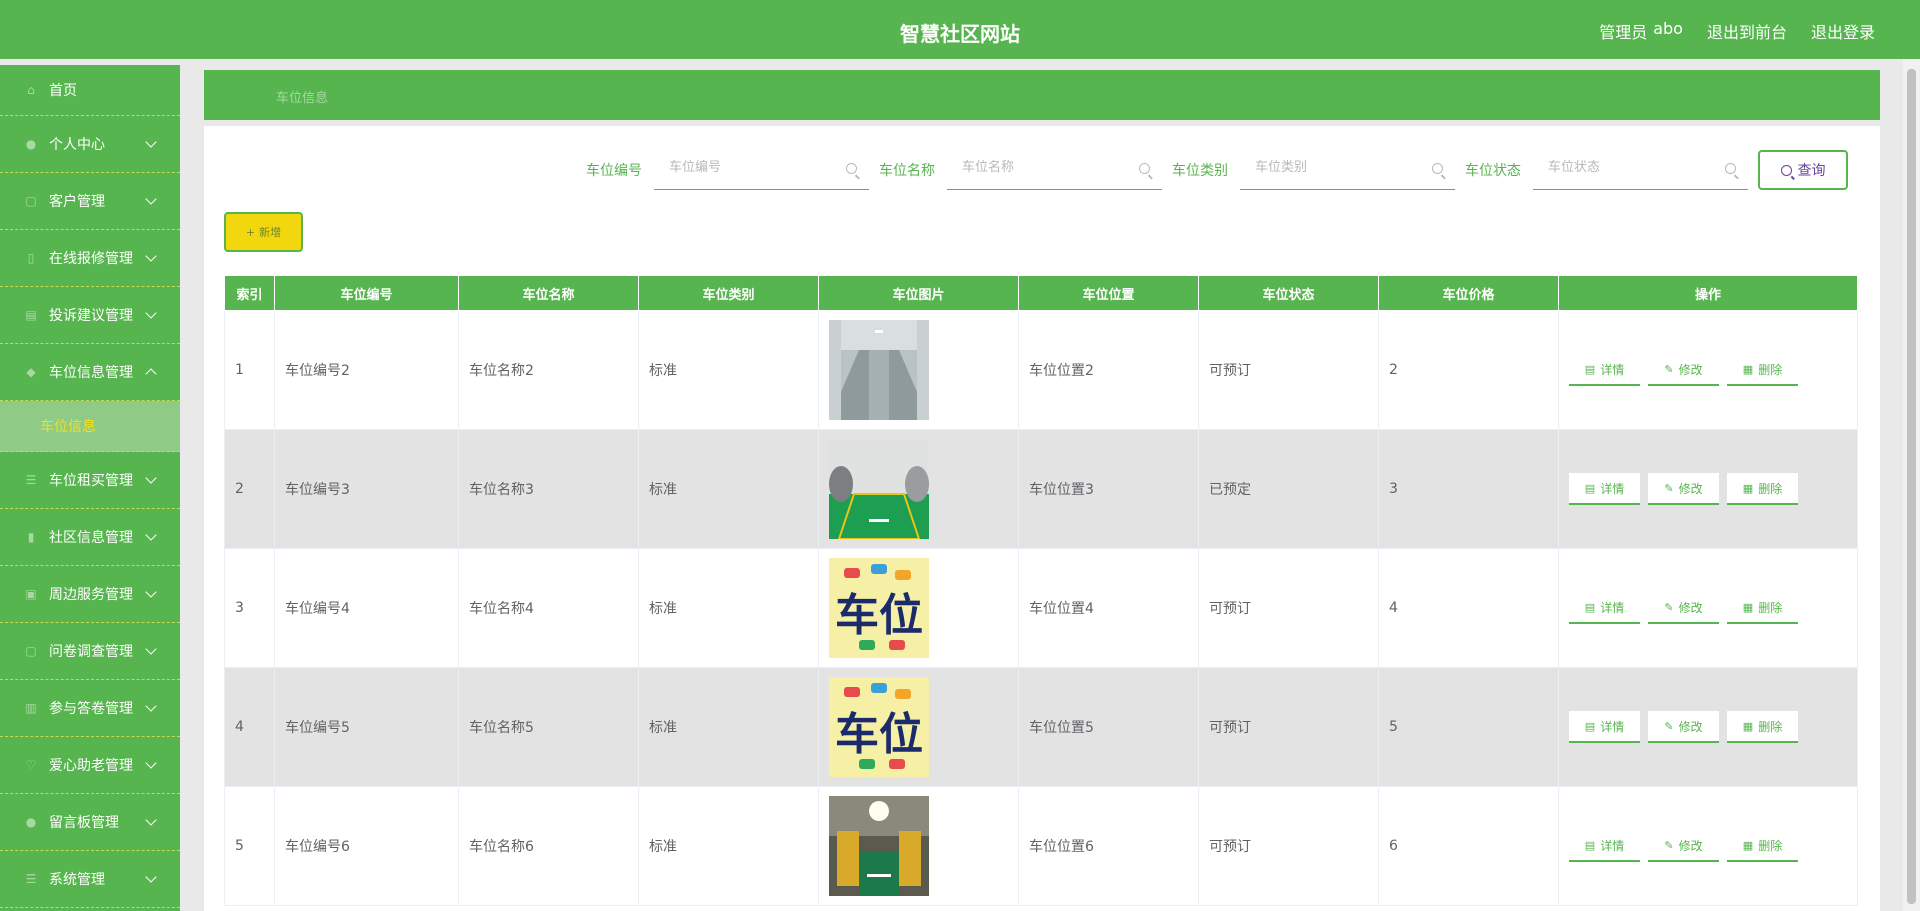  I want to click on search-input-type-wrap, so click(1347, 170).